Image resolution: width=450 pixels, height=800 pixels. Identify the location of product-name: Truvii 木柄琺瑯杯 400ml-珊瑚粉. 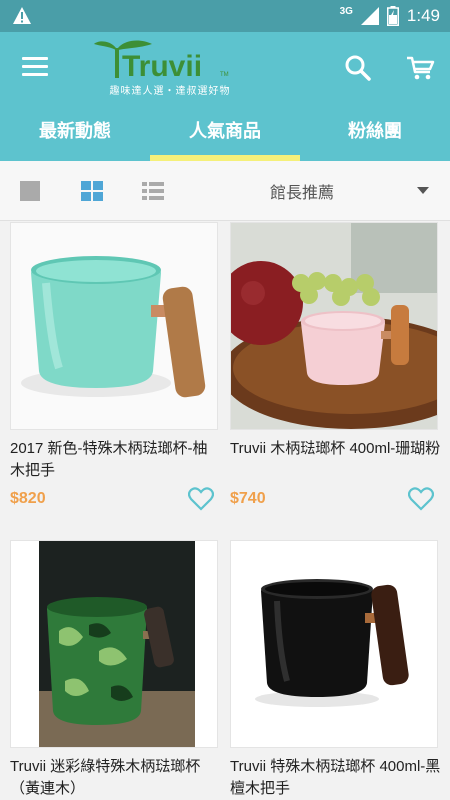
(336, 449).